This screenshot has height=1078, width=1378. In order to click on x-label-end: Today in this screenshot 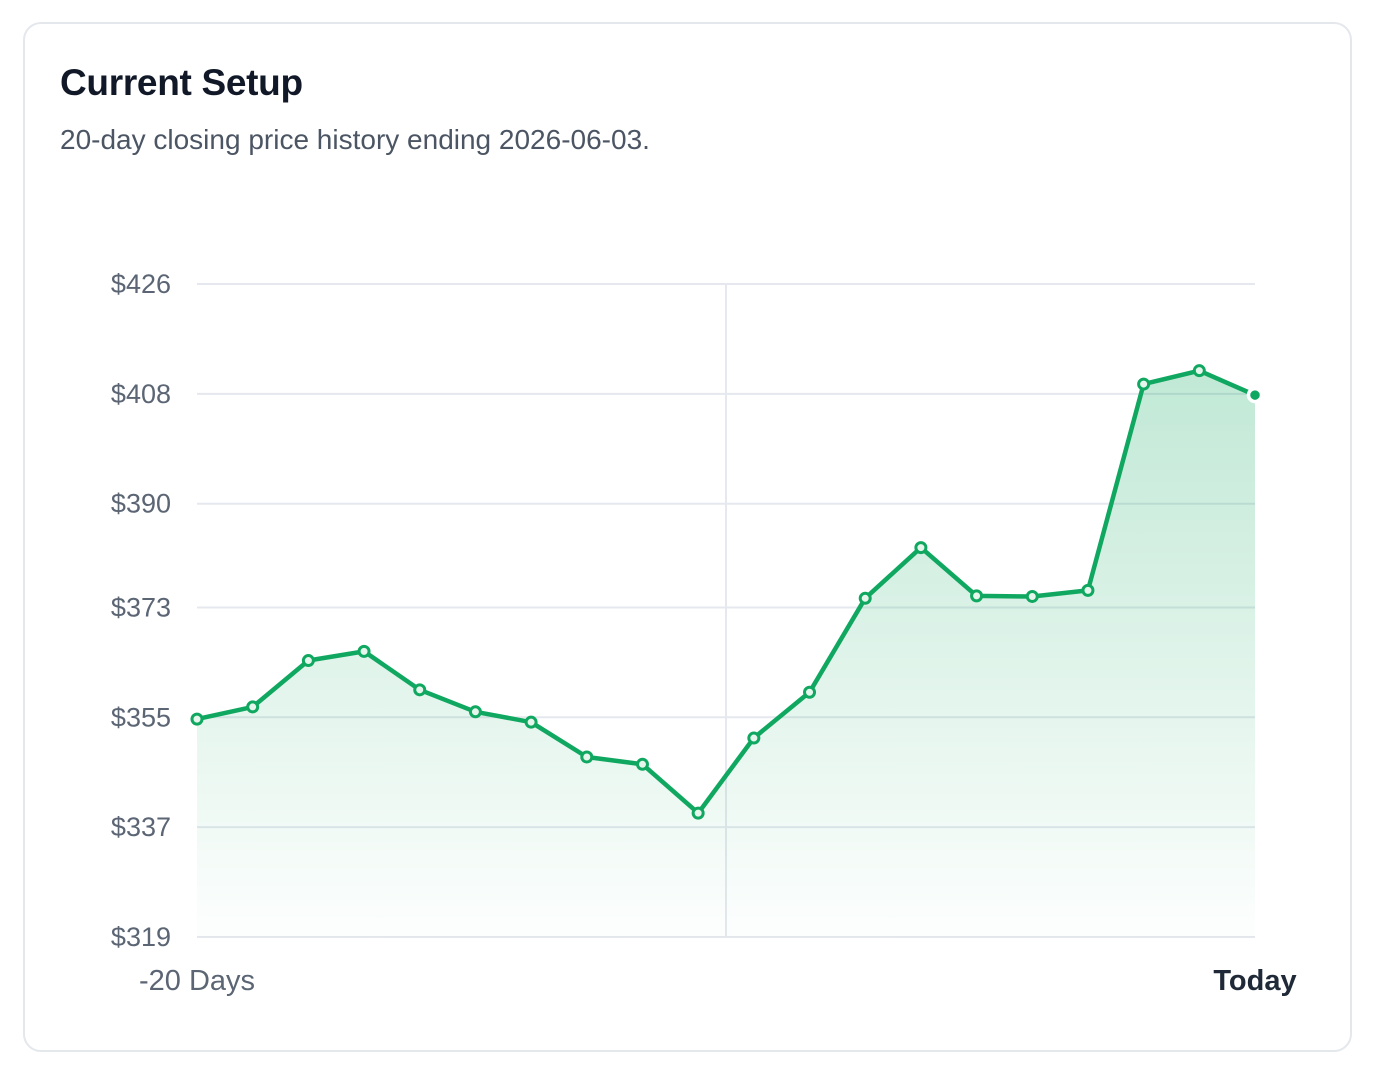, I will do `click(1254, 981)`.